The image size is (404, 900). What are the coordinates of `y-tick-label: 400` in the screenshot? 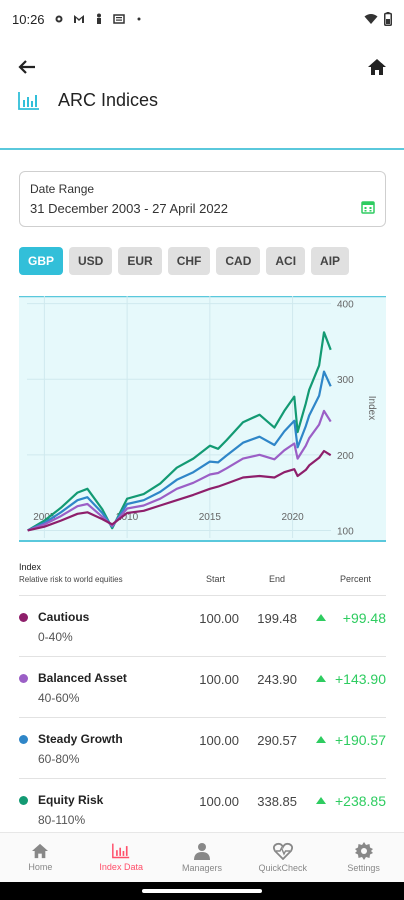 It's located at (345, 305).